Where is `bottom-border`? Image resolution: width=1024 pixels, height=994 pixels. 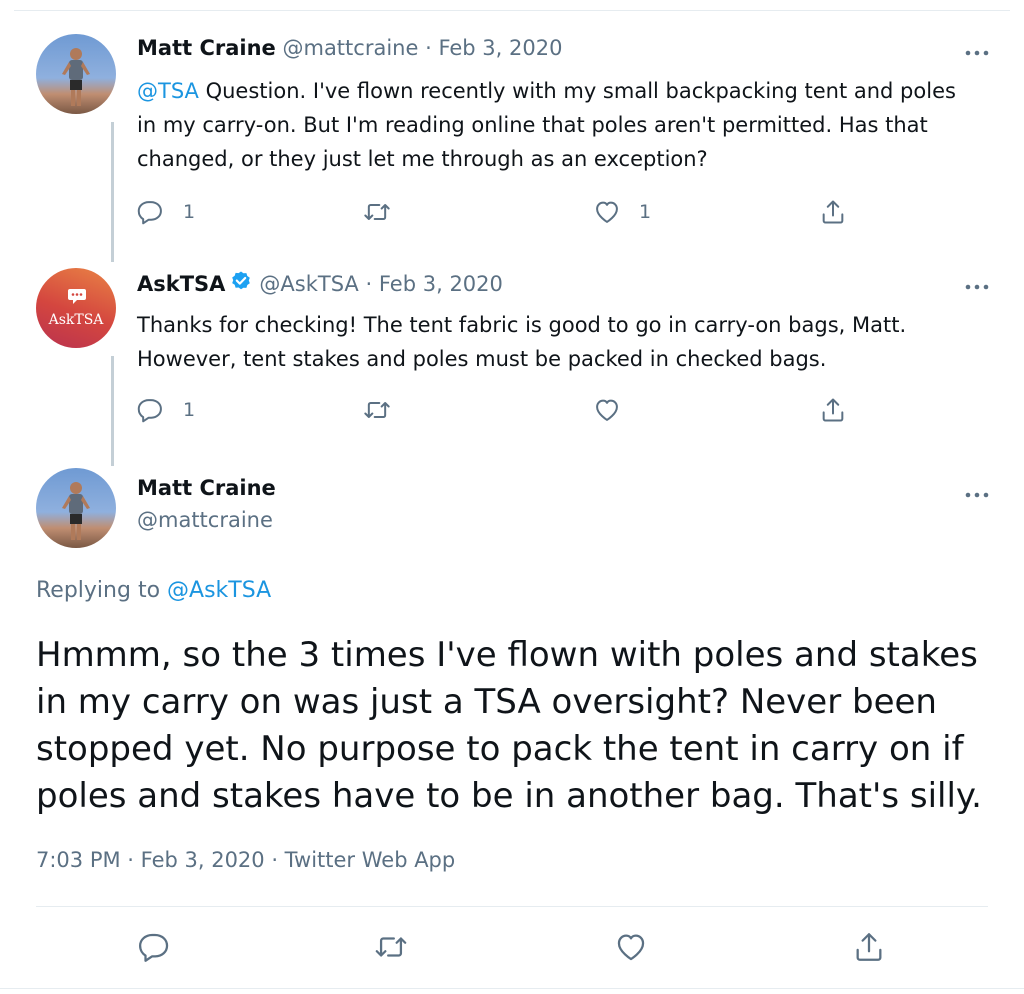 bottom-border is located at coordinates (512, 988).